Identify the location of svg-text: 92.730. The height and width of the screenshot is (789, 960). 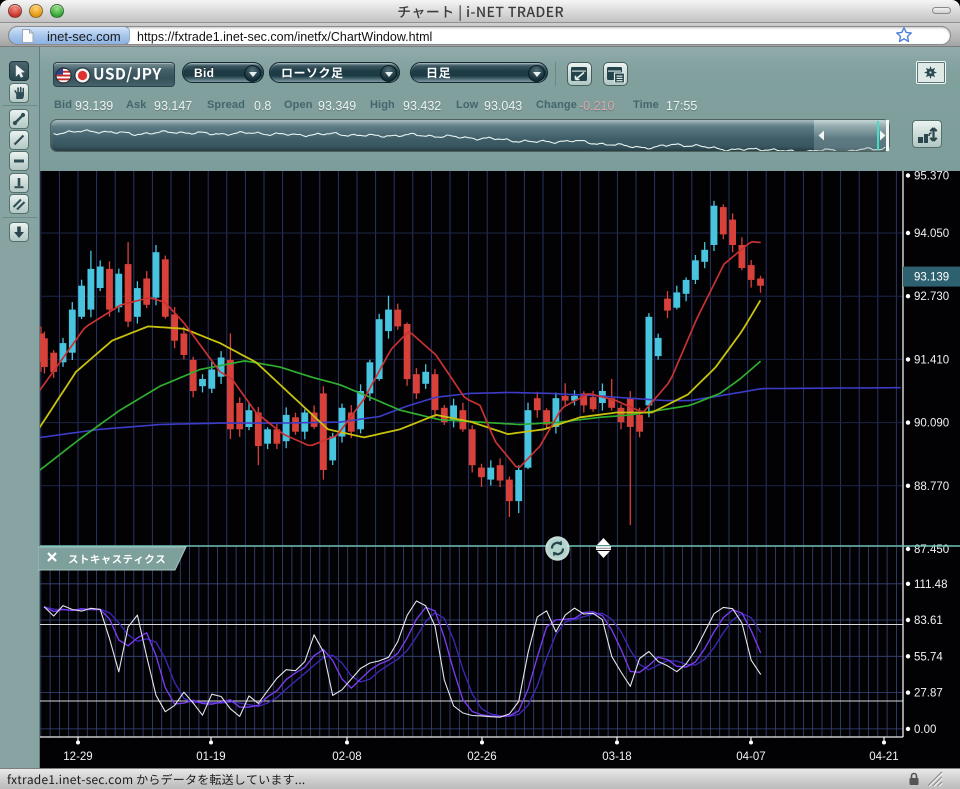
(931, 297).